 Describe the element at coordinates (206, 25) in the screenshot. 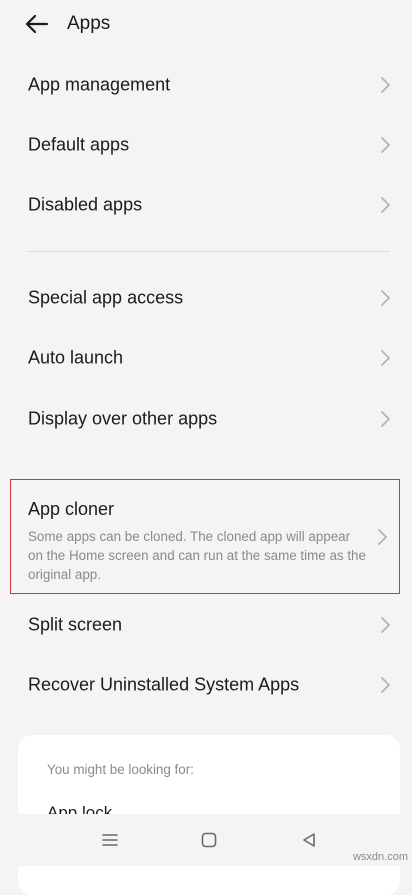

I see `app-bar: Apps` at that location.